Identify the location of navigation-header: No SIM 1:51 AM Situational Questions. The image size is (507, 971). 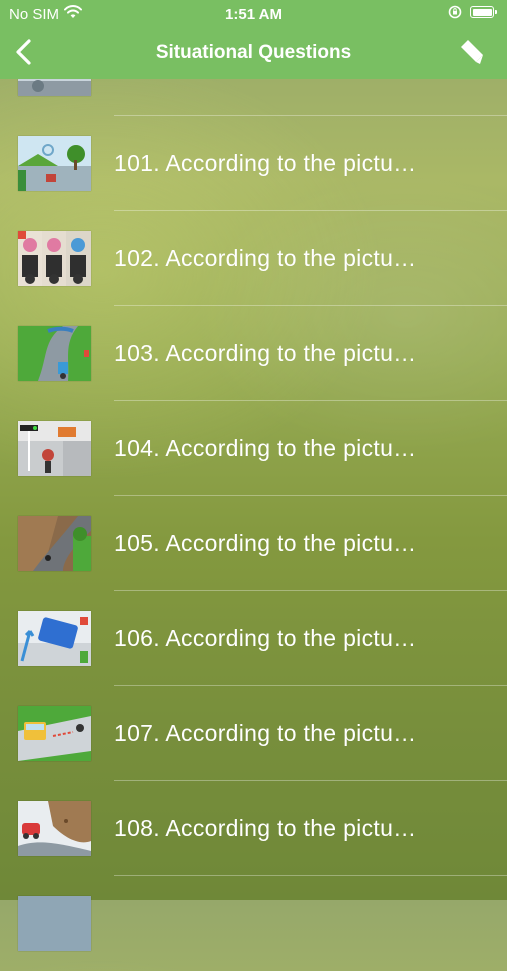
(253, 39).